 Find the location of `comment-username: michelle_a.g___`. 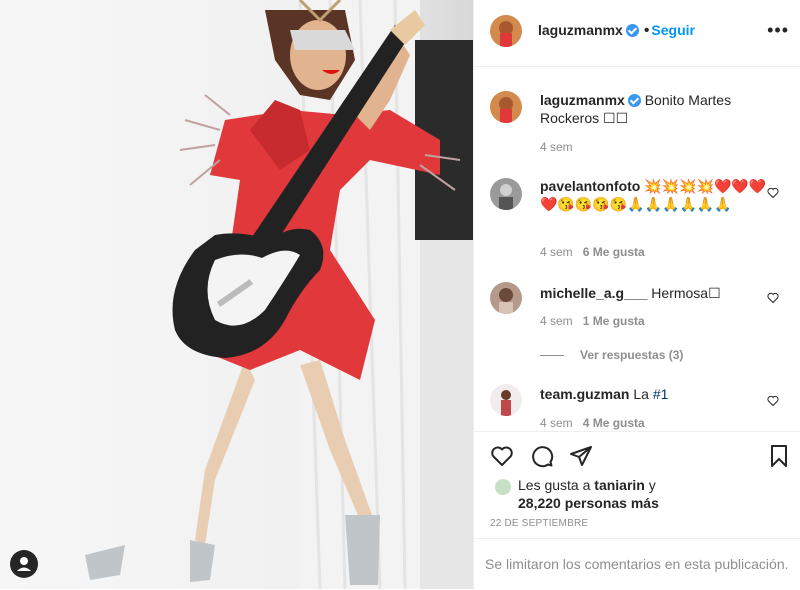

comment-username: michelle_a.g___ is located at coordinates (593, 293).